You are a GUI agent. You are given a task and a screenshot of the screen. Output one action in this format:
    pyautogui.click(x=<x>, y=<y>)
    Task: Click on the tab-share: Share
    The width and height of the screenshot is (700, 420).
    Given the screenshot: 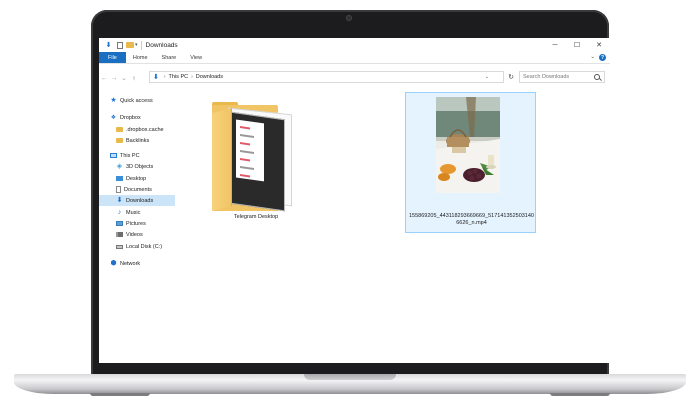 What is the action you would take?
    pyautogui.click(x=169, y=57)
    